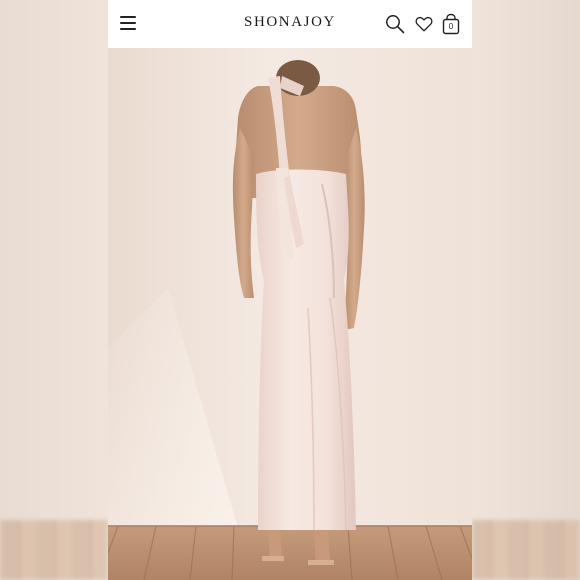 The image size is (580, 580). What do you see at coordinates (54, 550) in the screenshot?
I see `floor-blur-left` at bounding box center [54, 550].